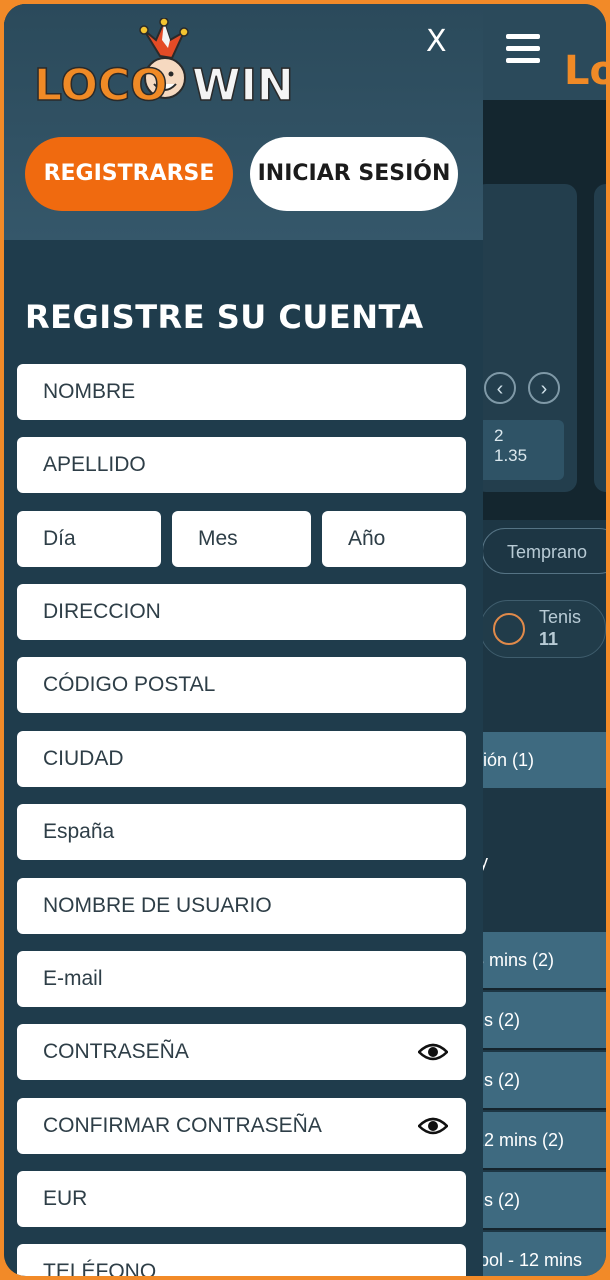  I want to click on sport-name: Tenis, so click(560, 617).